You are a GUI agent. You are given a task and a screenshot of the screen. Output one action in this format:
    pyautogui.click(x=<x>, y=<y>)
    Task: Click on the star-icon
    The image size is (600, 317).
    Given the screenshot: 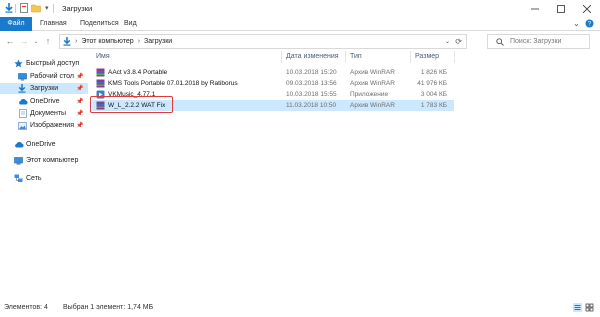 What is the action you would take?
    pyautogui.click(x=18, y=63)
    